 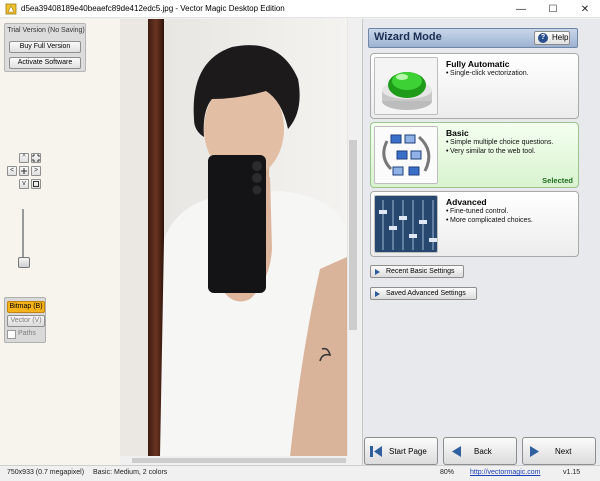 I want to click on saved-advanced-settings-button: Saved Advanced Settings, so click(x=423, y=293).